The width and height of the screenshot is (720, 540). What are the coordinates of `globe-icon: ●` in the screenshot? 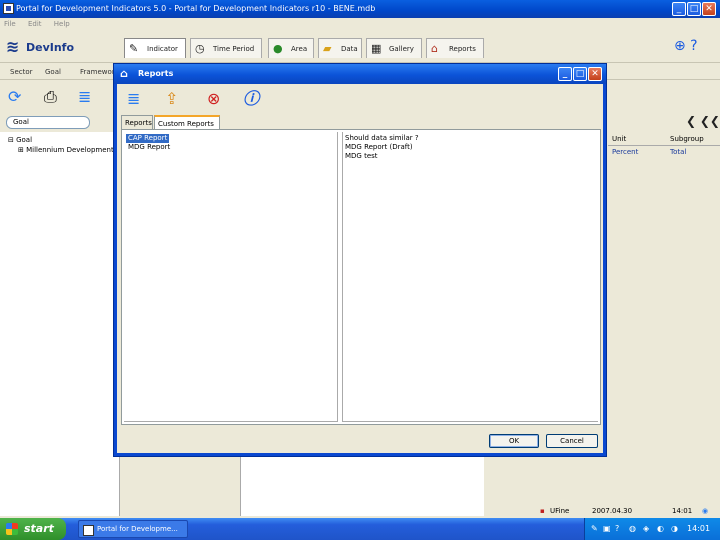 It's located at (278, 48).